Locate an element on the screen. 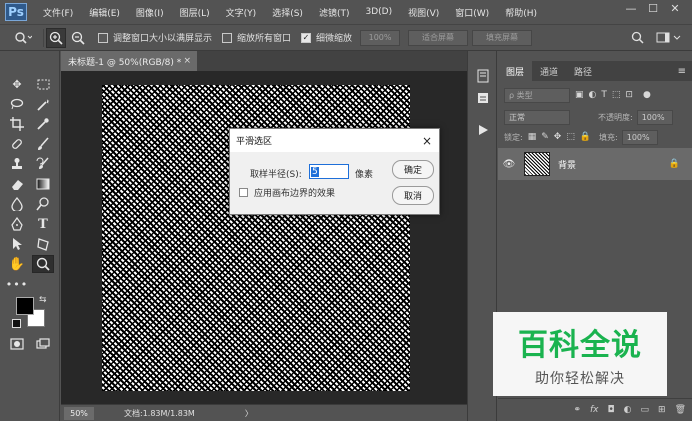 The image size is (692, 421). lock-transparent-icon: ▦ is located at coordinates (532, 137).